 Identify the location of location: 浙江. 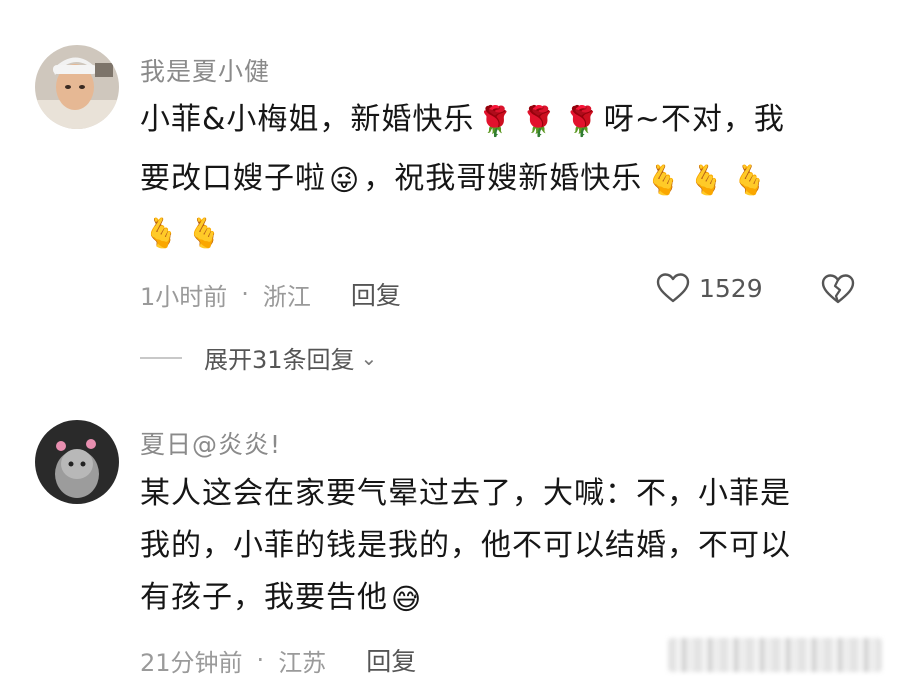
(286, 296).